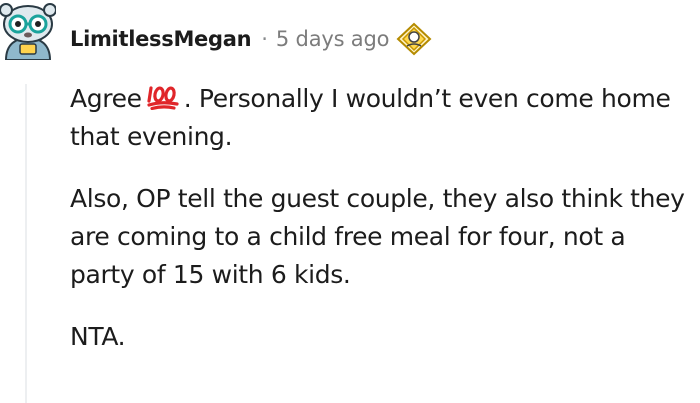  What do you see at coordinates (161, 39) in the screenshot?
I see `username-link: LimitlessMegan` at bounding box center [161, 39].